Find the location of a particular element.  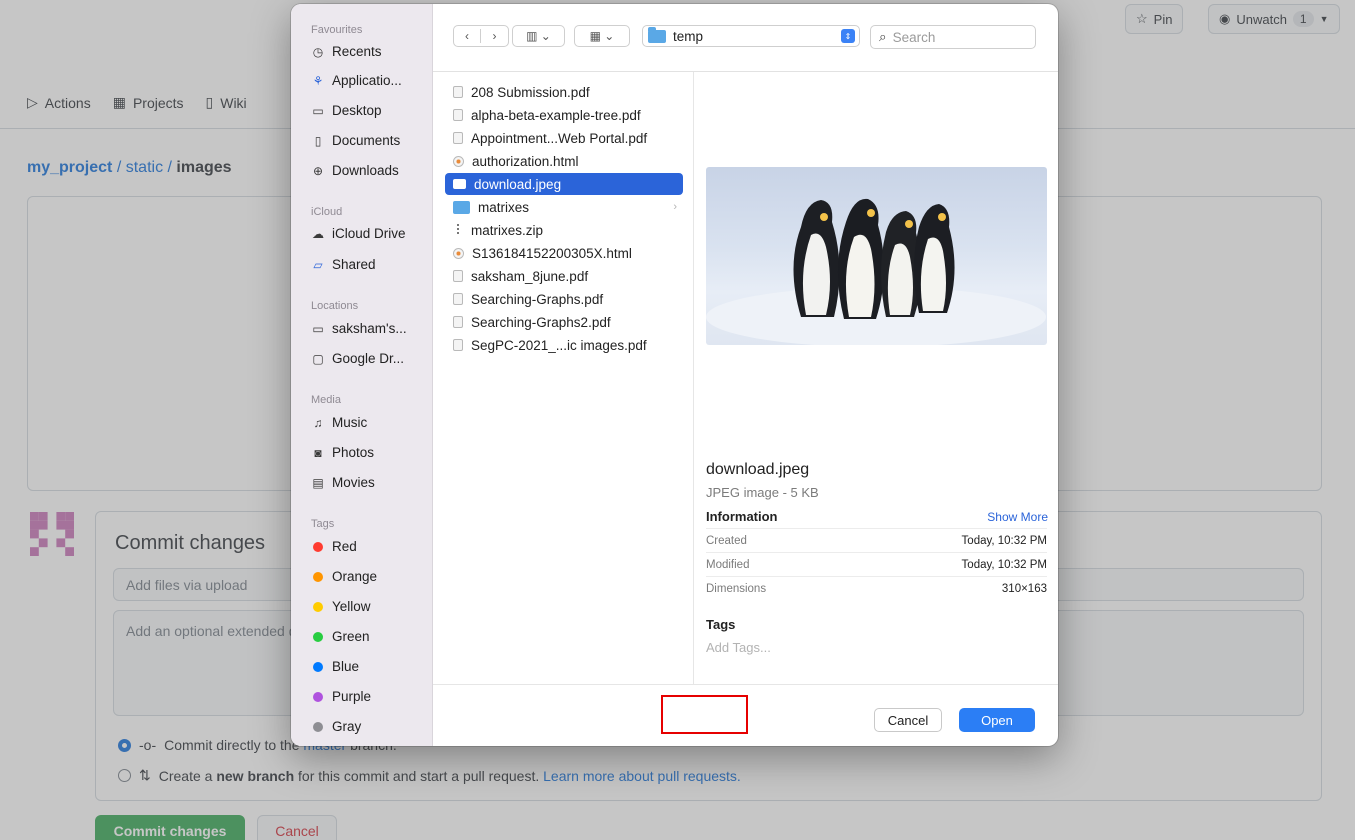

orange-tag-icon is located at coordinates (318, 576).